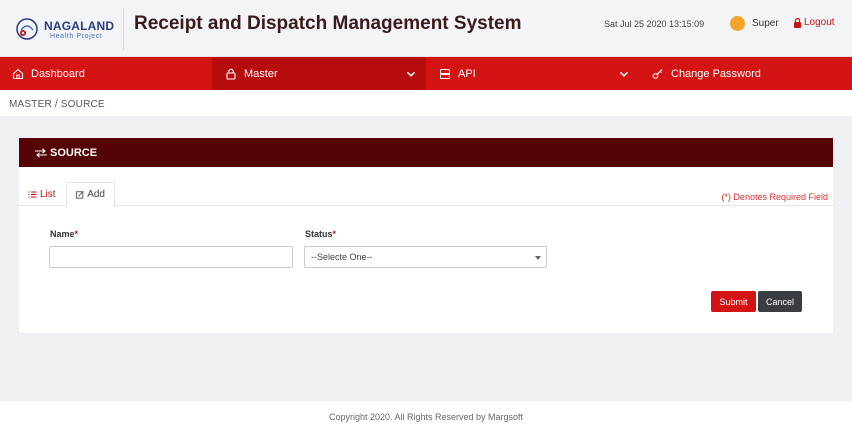  I want to click on key-icon, so click(657, 73).